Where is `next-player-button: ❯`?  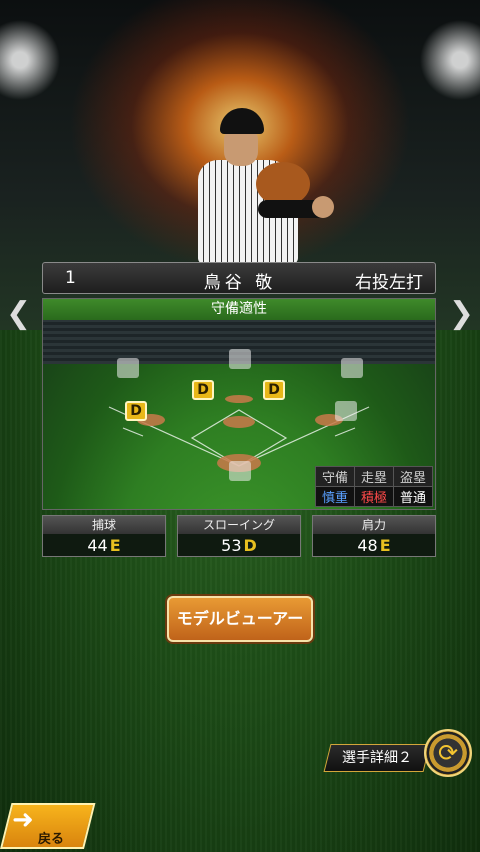
next-player-button: ❯ is located at coordinates (461, 313).